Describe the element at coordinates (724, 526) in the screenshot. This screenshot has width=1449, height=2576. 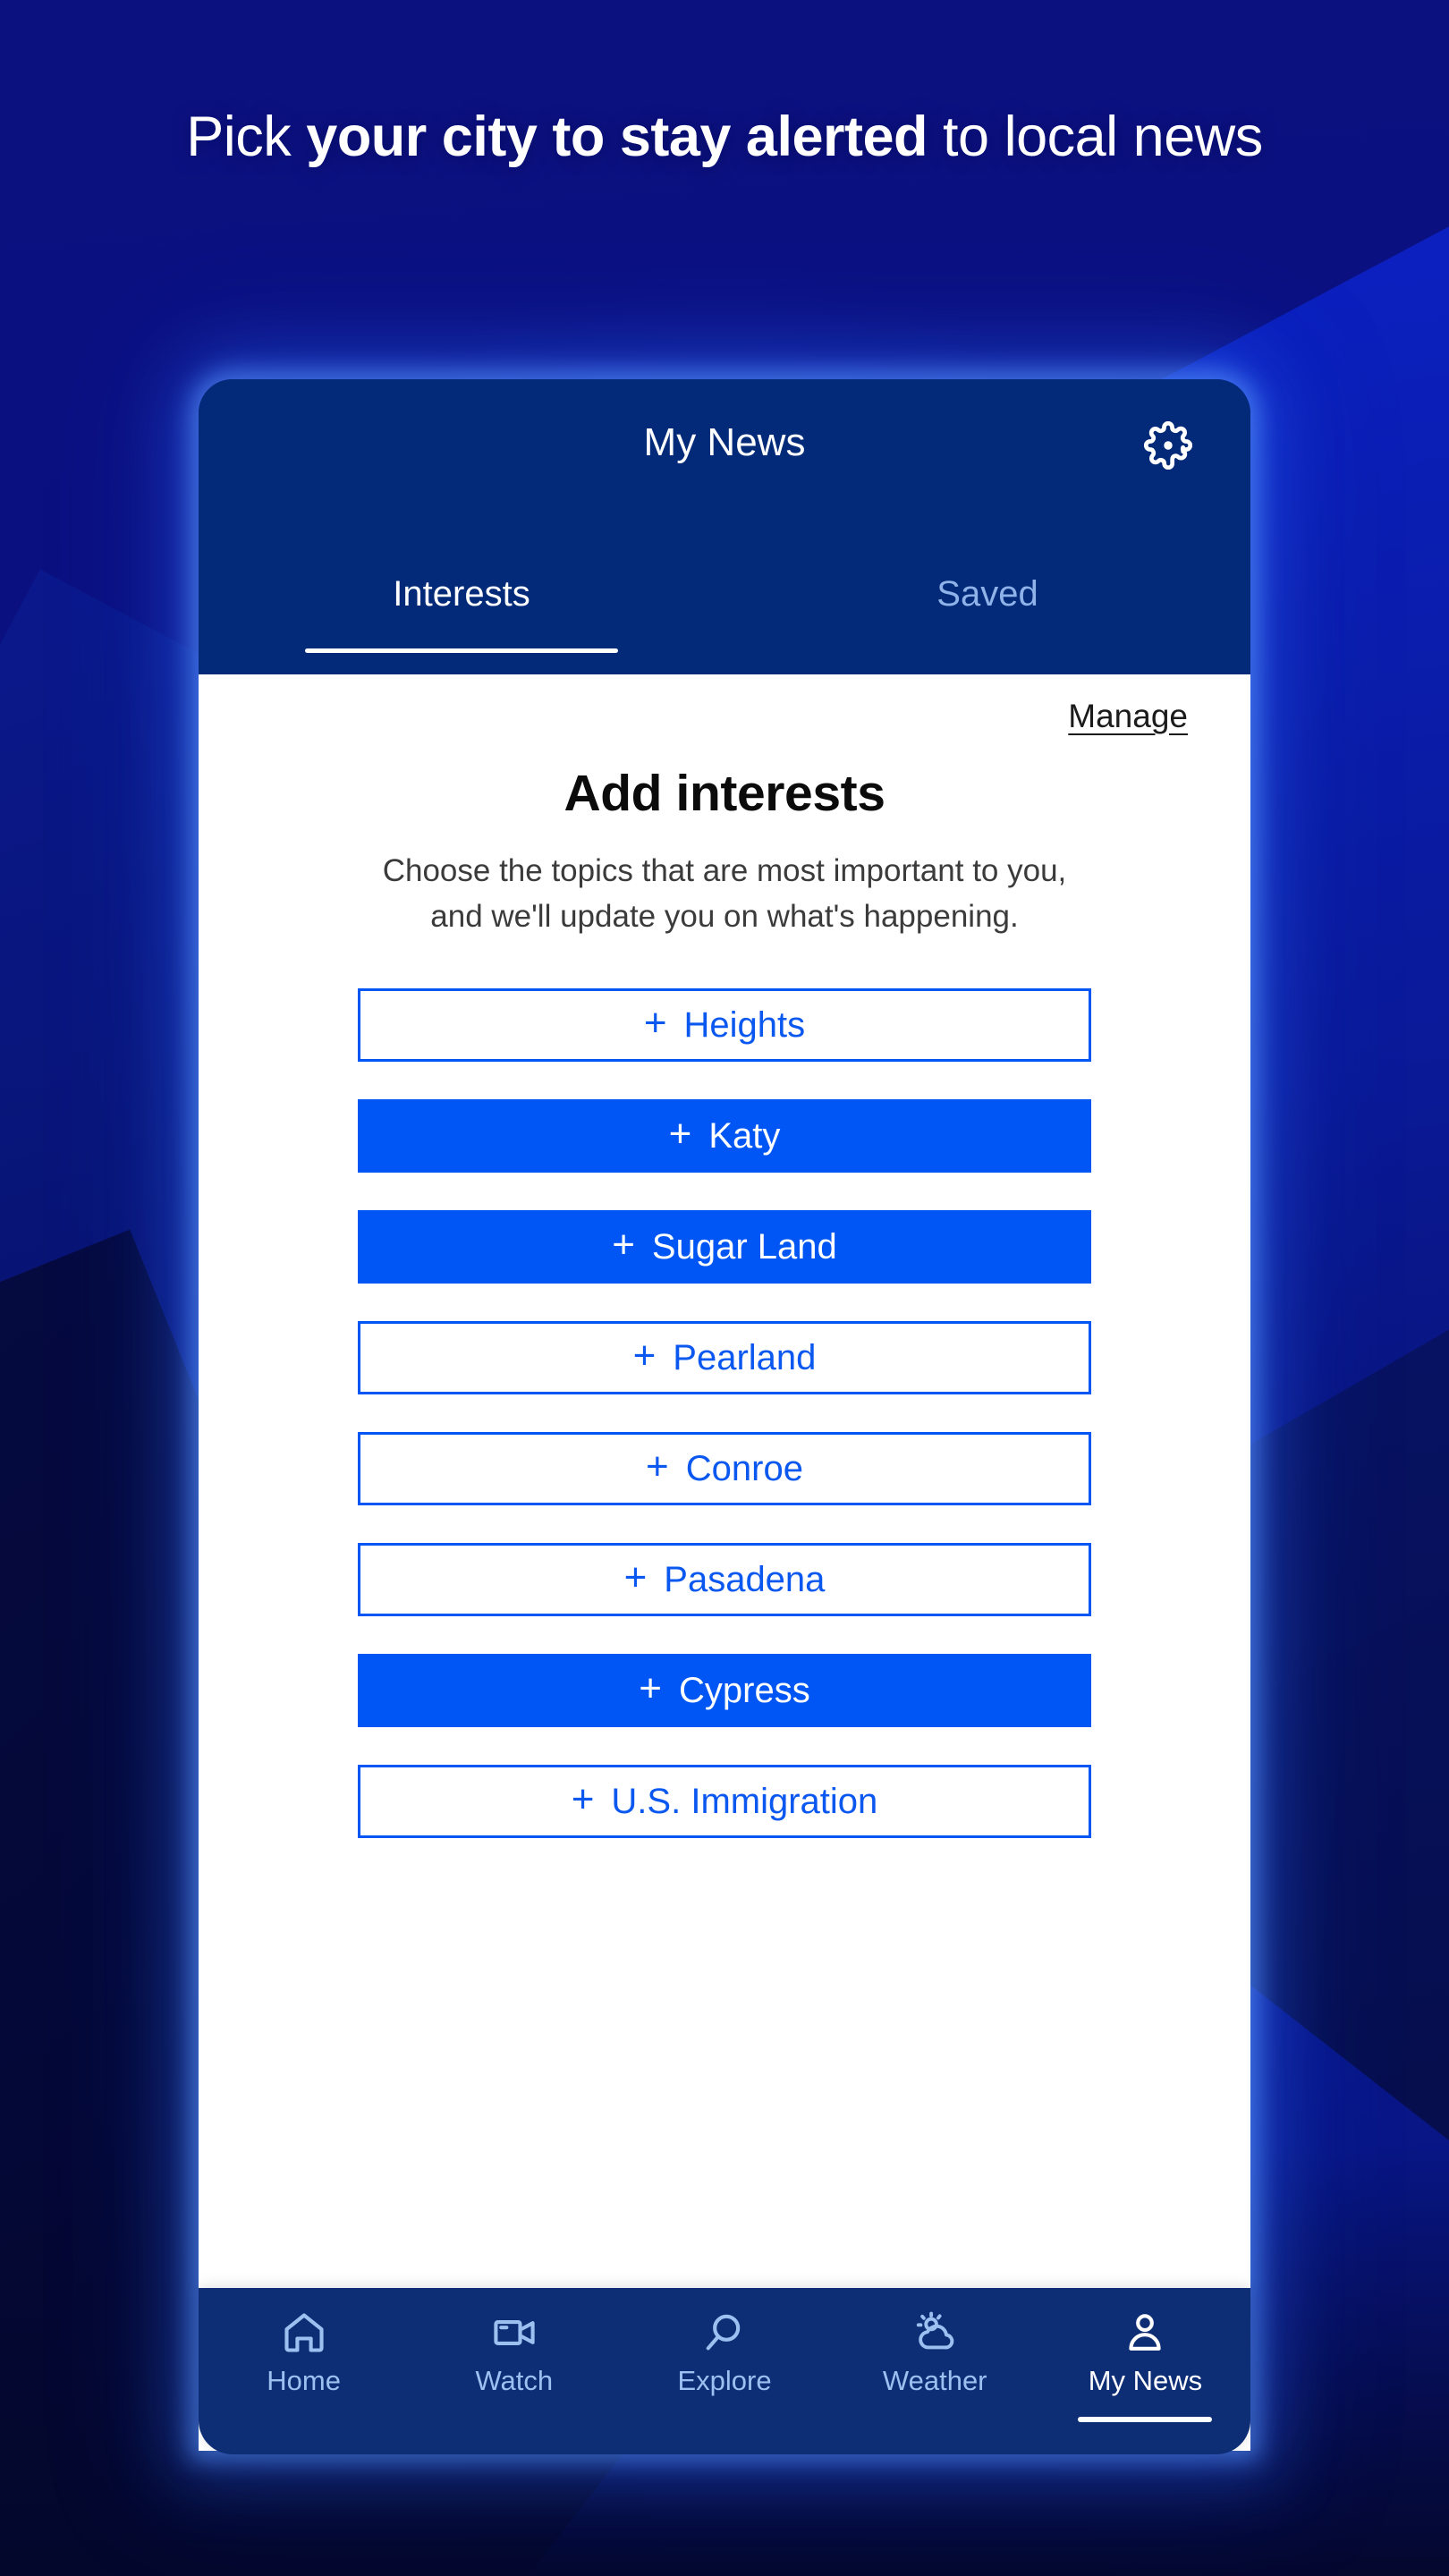
I see `app-header: My News Interests Saved` at that location.